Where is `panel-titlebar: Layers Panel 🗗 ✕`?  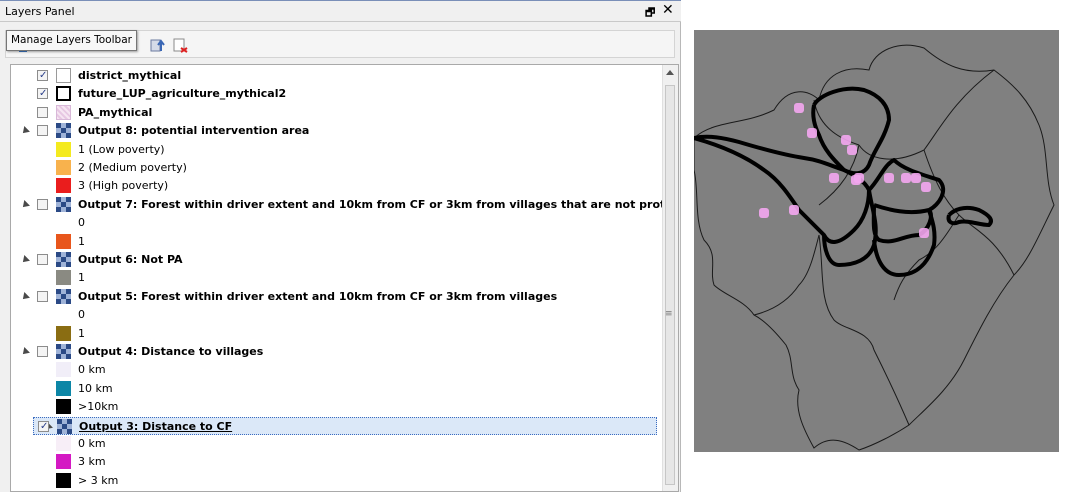
panel-titlebar: Layers Panel 🗗 ✕ is located at coordinates (340, 11).